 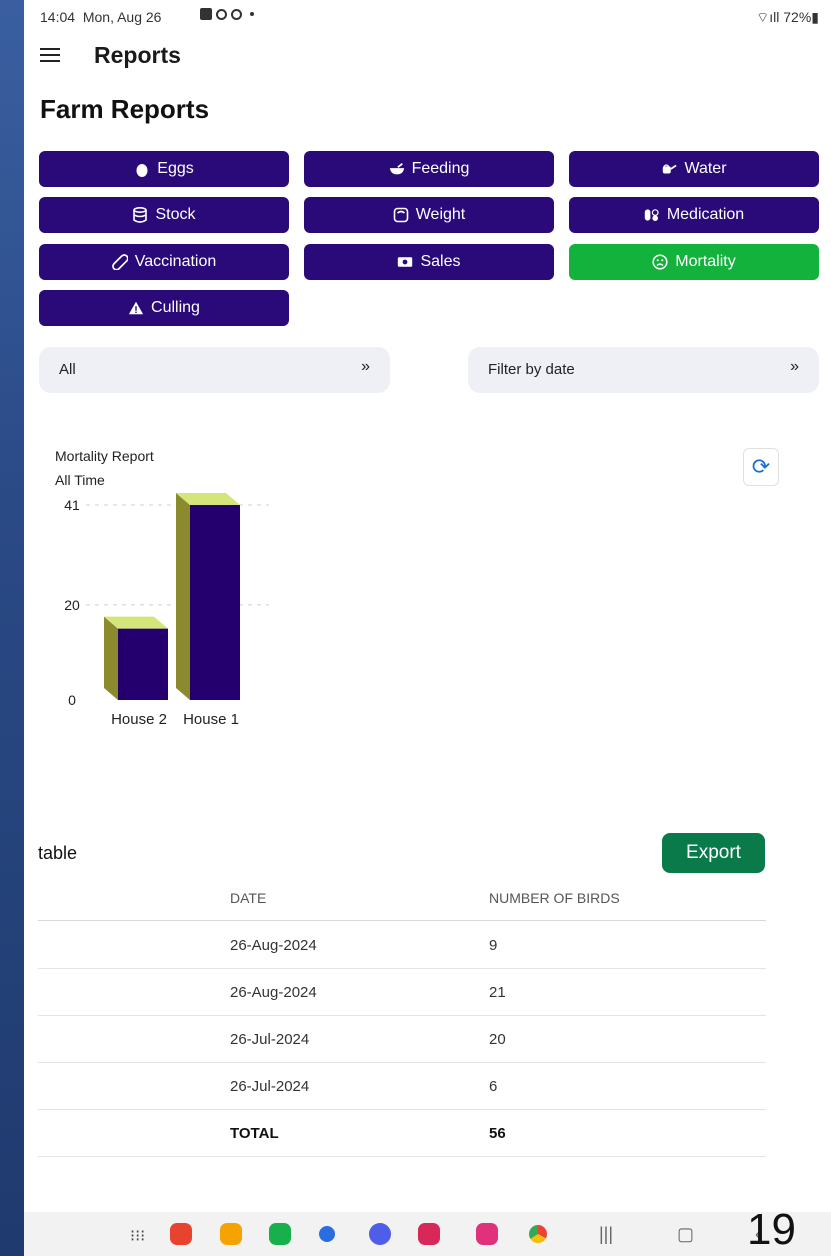 I want to click on more-dot-icon, so click(x=252, y=14).